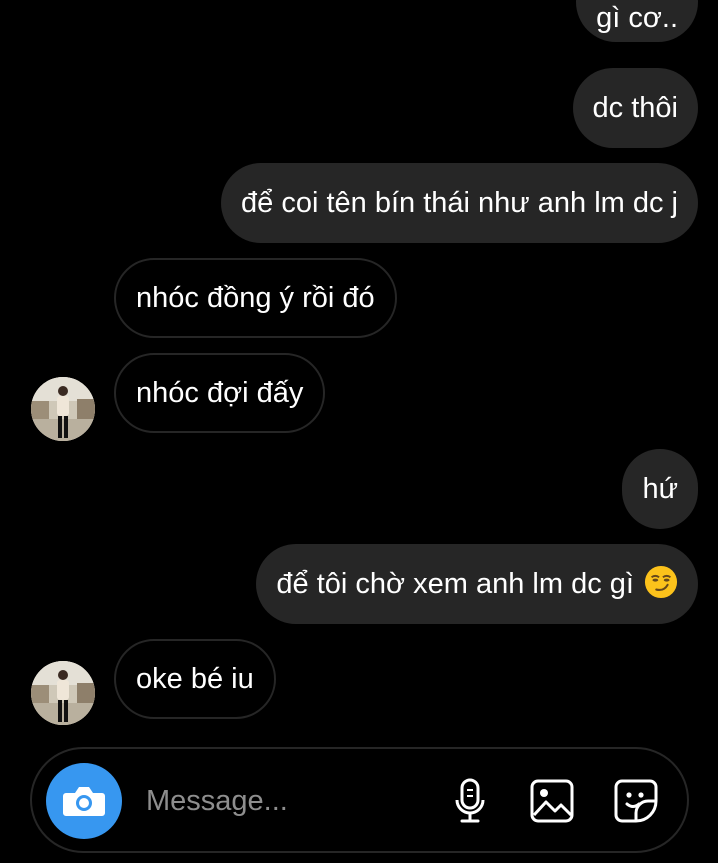 This screenshot has width=718, height=863. I want to click on message-text: nhóc đợi đấy, so click(220, 393).